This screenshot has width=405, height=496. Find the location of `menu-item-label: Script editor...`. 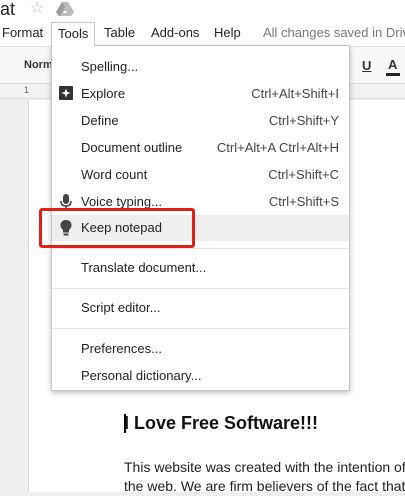

menu-item-label: Script editor... is located at coordinates (121, 307).